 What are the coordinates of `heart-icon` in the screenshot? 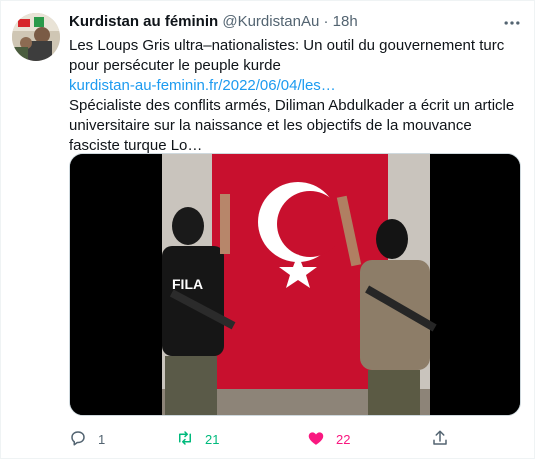 It's located at (316, 439).